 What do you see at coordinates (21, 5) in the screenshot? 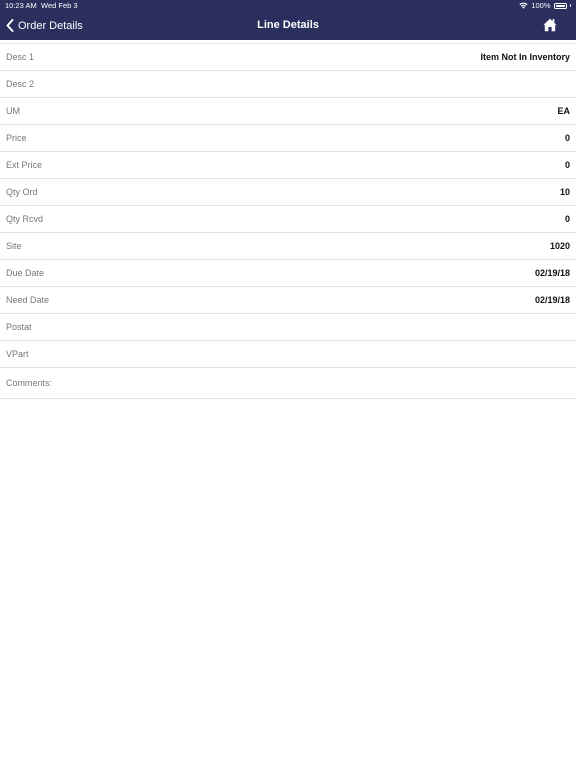
I see `status-time: 10:23 AM` at bounding box center [21, 5].